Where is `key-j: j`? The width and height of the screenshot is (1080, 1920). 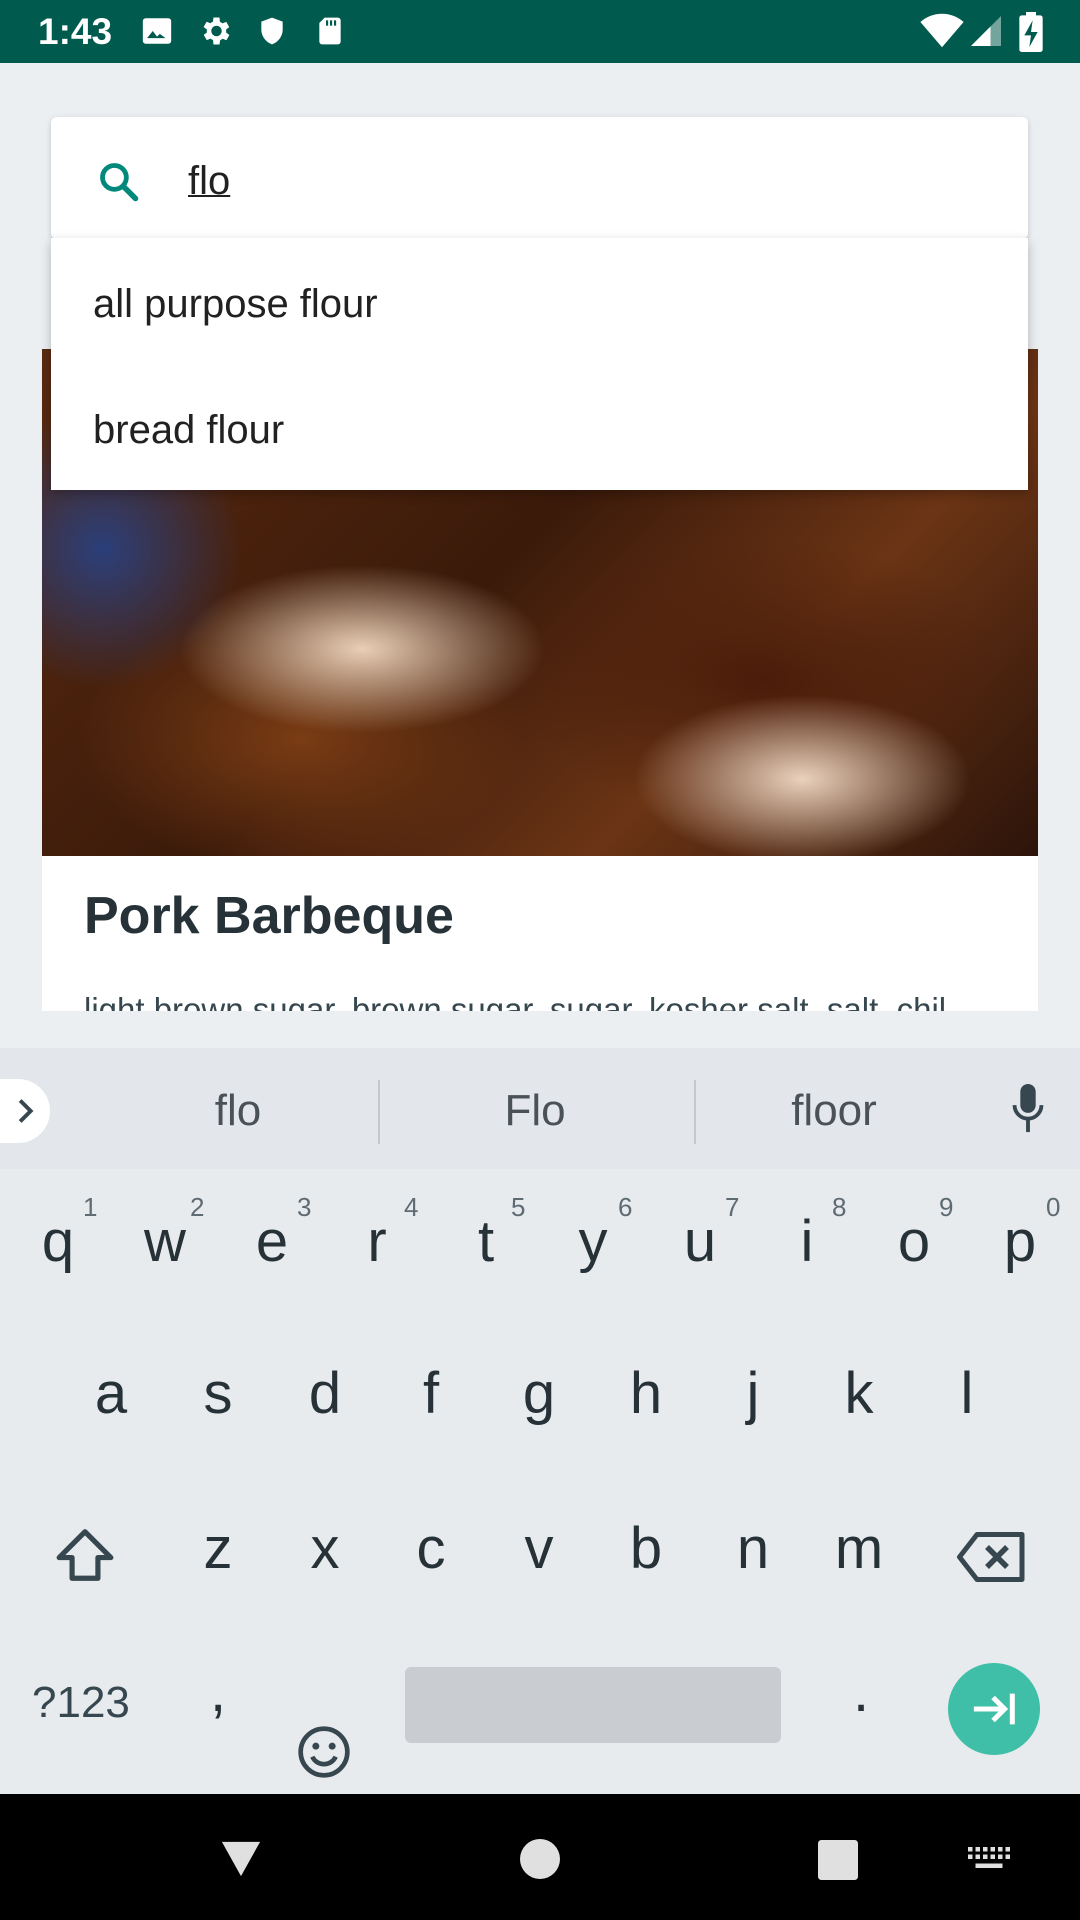 key-j: j is located at coordinates (753, 1393).